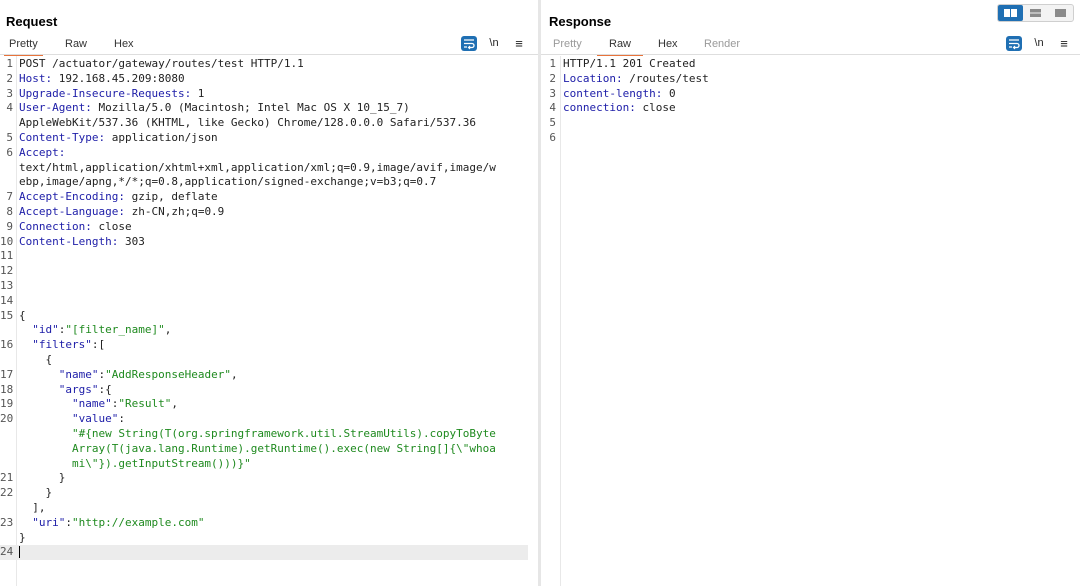  I want to click on header-key: "uri", so click(49, 522).